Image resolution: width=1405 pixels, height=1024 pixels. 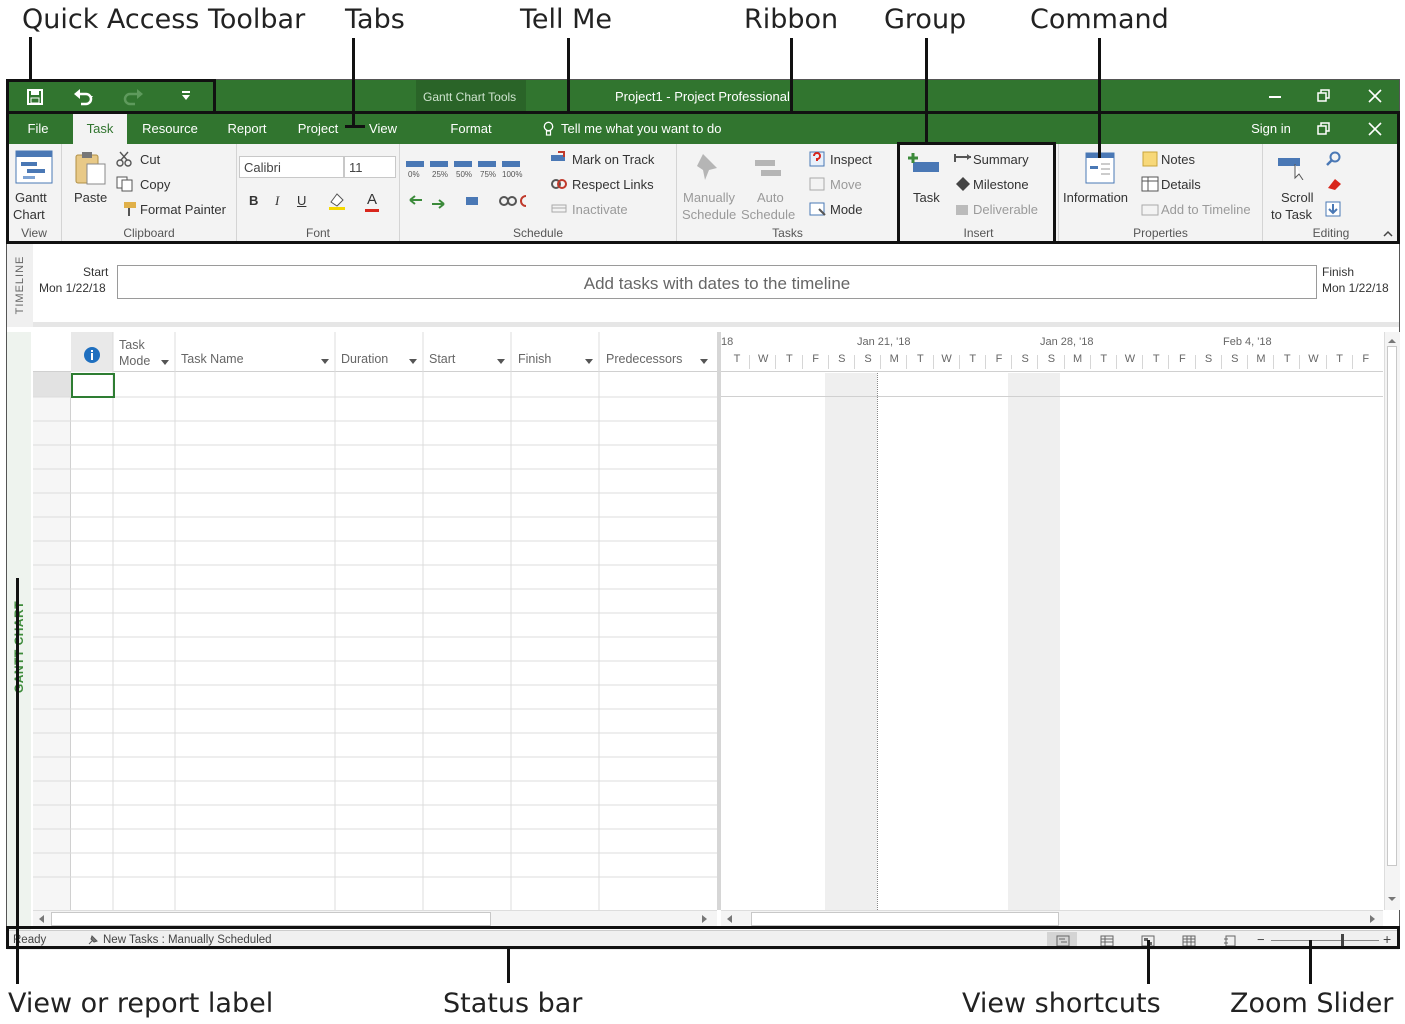 I want to click on callout-view-shortcuts: View shortcuts, so click(x=1061, y=1003).